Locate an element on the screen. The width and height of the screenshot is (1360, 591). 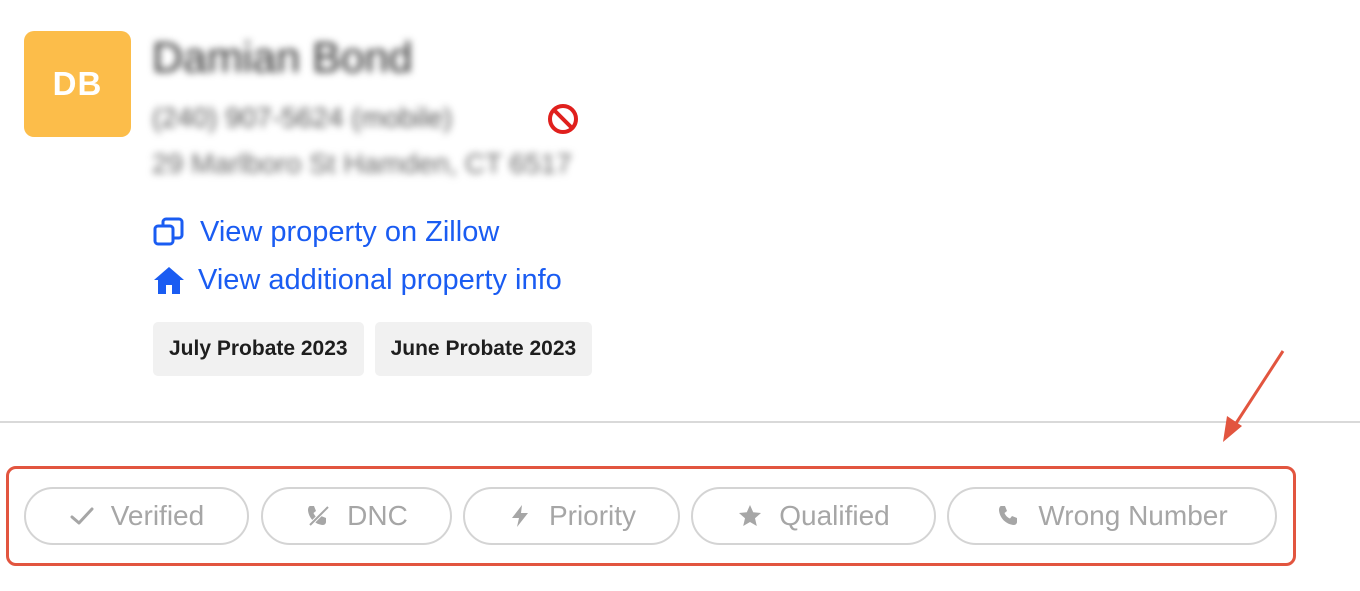
tag-badge: June Probate 2023 is located at coordinates (483, 349).